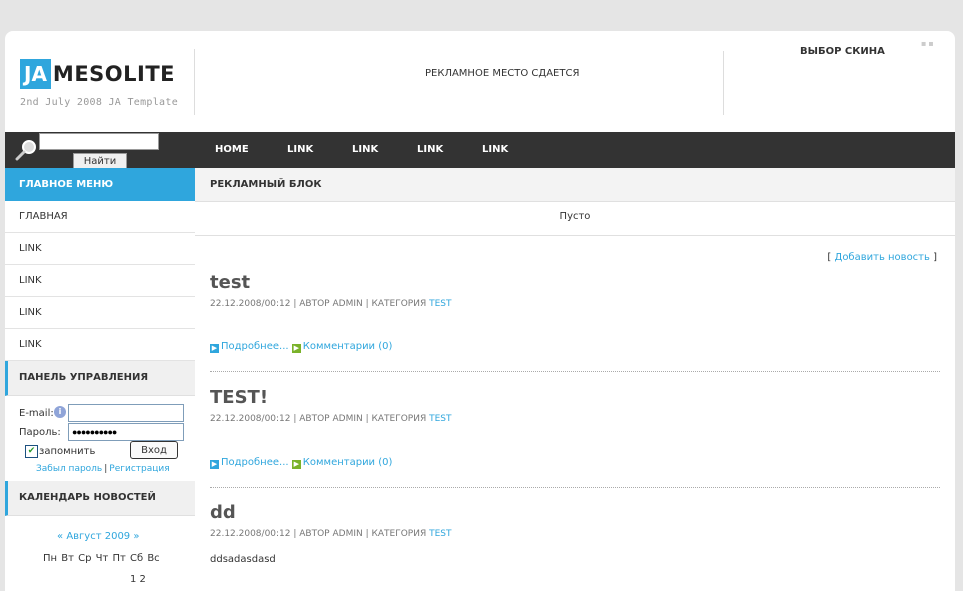  What do you see at coordinates (575, 150) in the screenshot?
I see `top-navigation: HOME LINK LINK LINK LINK` at bounding box center [575, 150].